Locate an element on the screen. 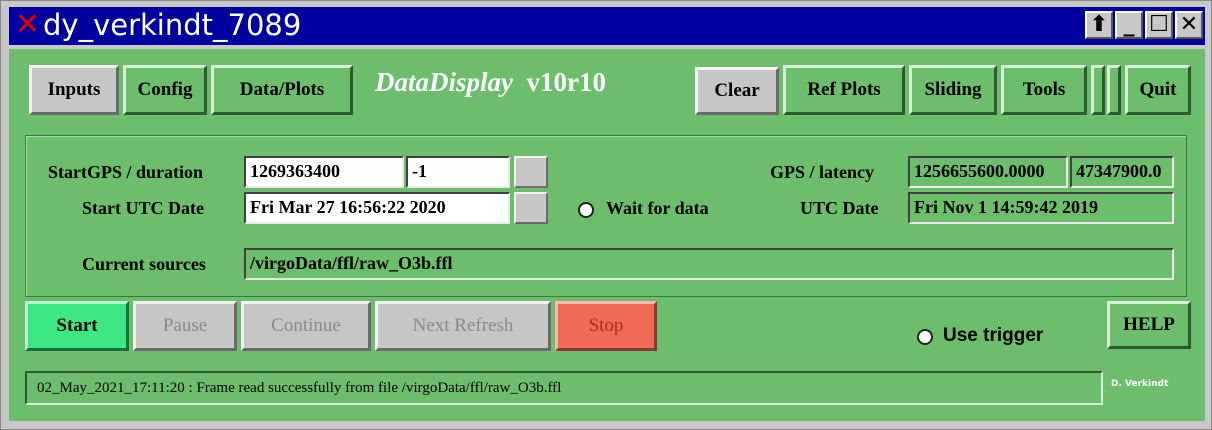 This screenshot has width=1212, height=430. config-button: Config is located at coordinates (165, 90).